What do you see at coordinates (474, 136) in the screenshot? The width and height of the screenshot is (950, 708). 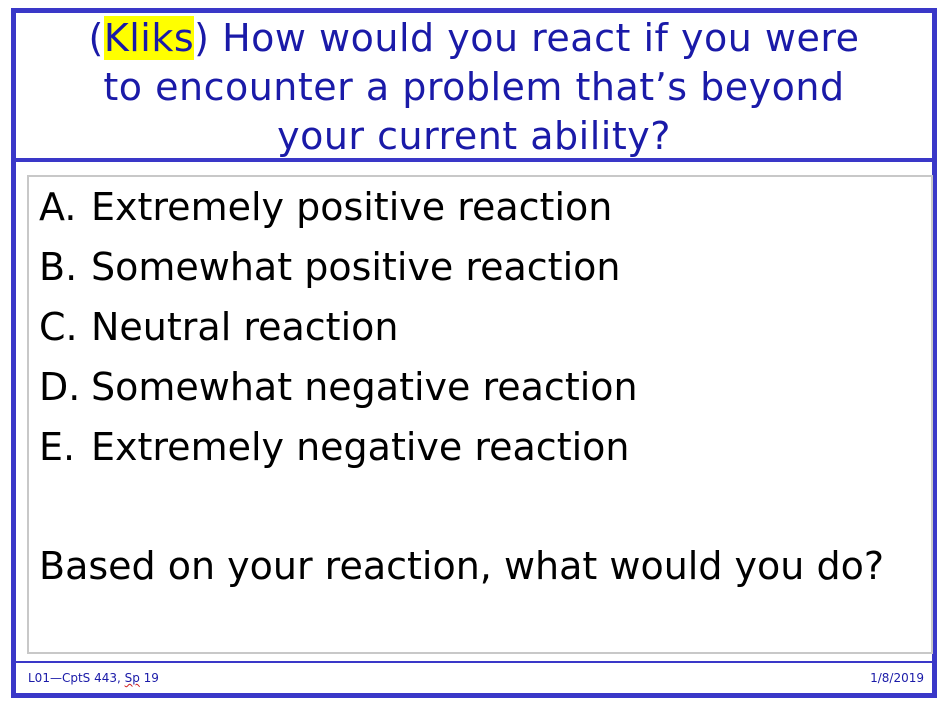 I see `title-line3: your current ability?` at bounding box center [474, 136].